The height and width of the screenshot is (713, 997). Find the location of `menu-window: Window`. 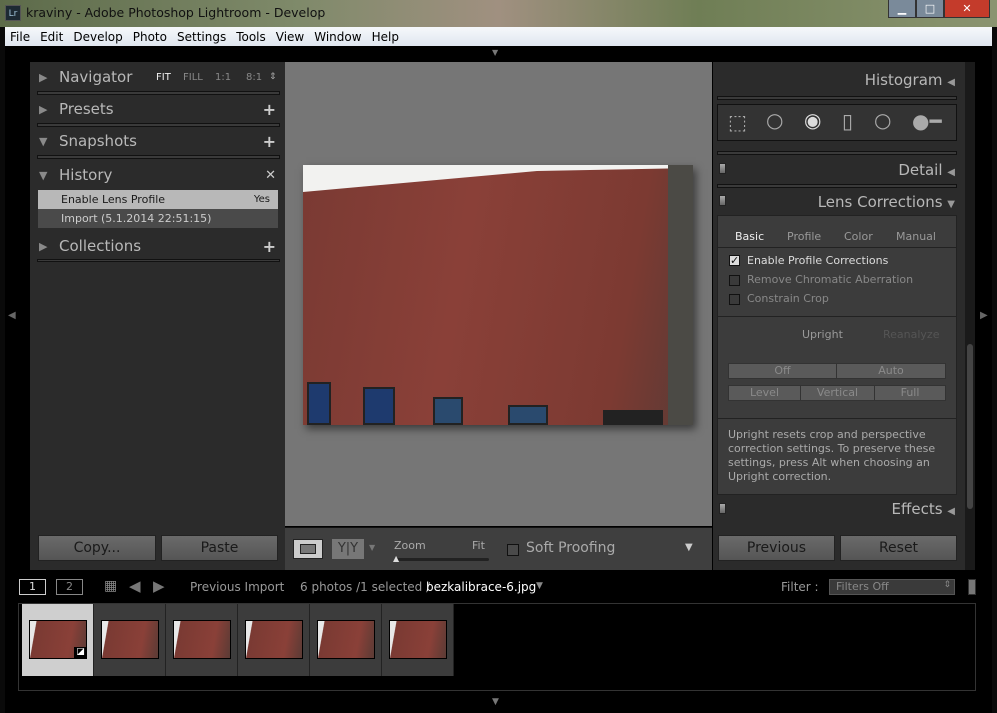

menu-window: Window is located at coordinates (337, 37).